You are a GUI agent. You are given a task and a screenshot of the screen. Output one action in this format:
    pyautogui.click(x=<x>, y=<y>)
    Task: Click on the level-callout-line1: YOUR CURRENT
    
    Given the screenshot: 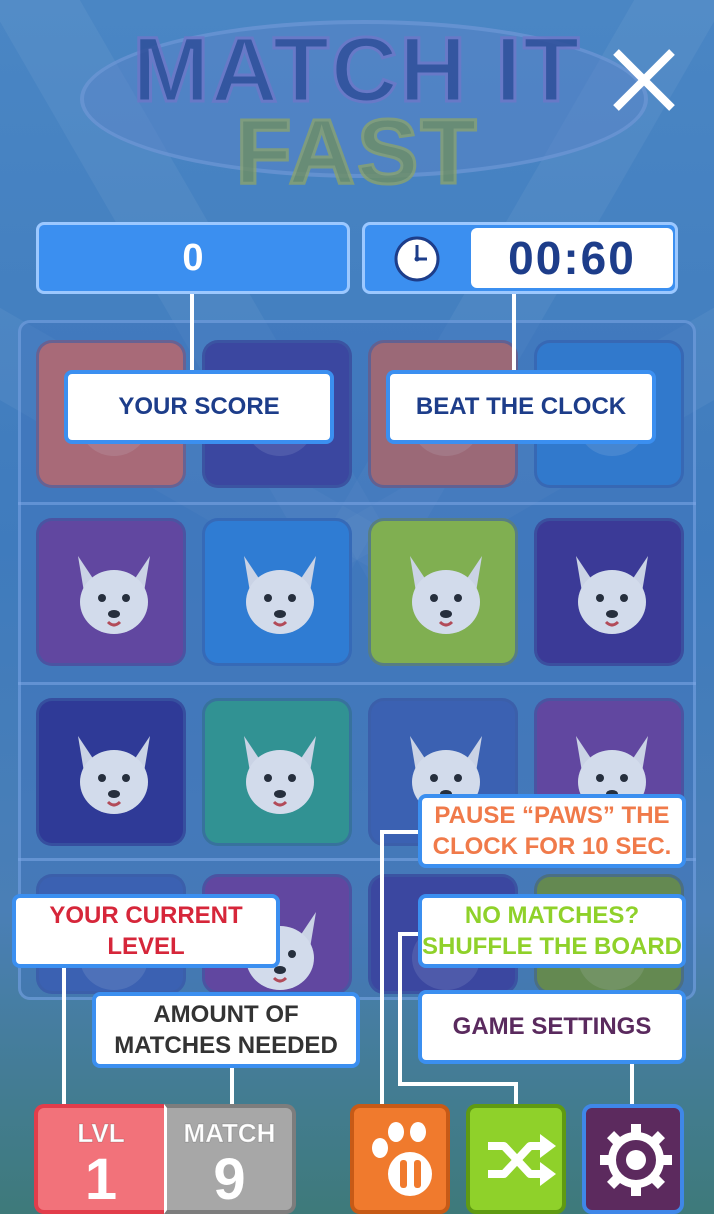 What is the action you would take?
    pyautogui.click(x=146, y=915)
    